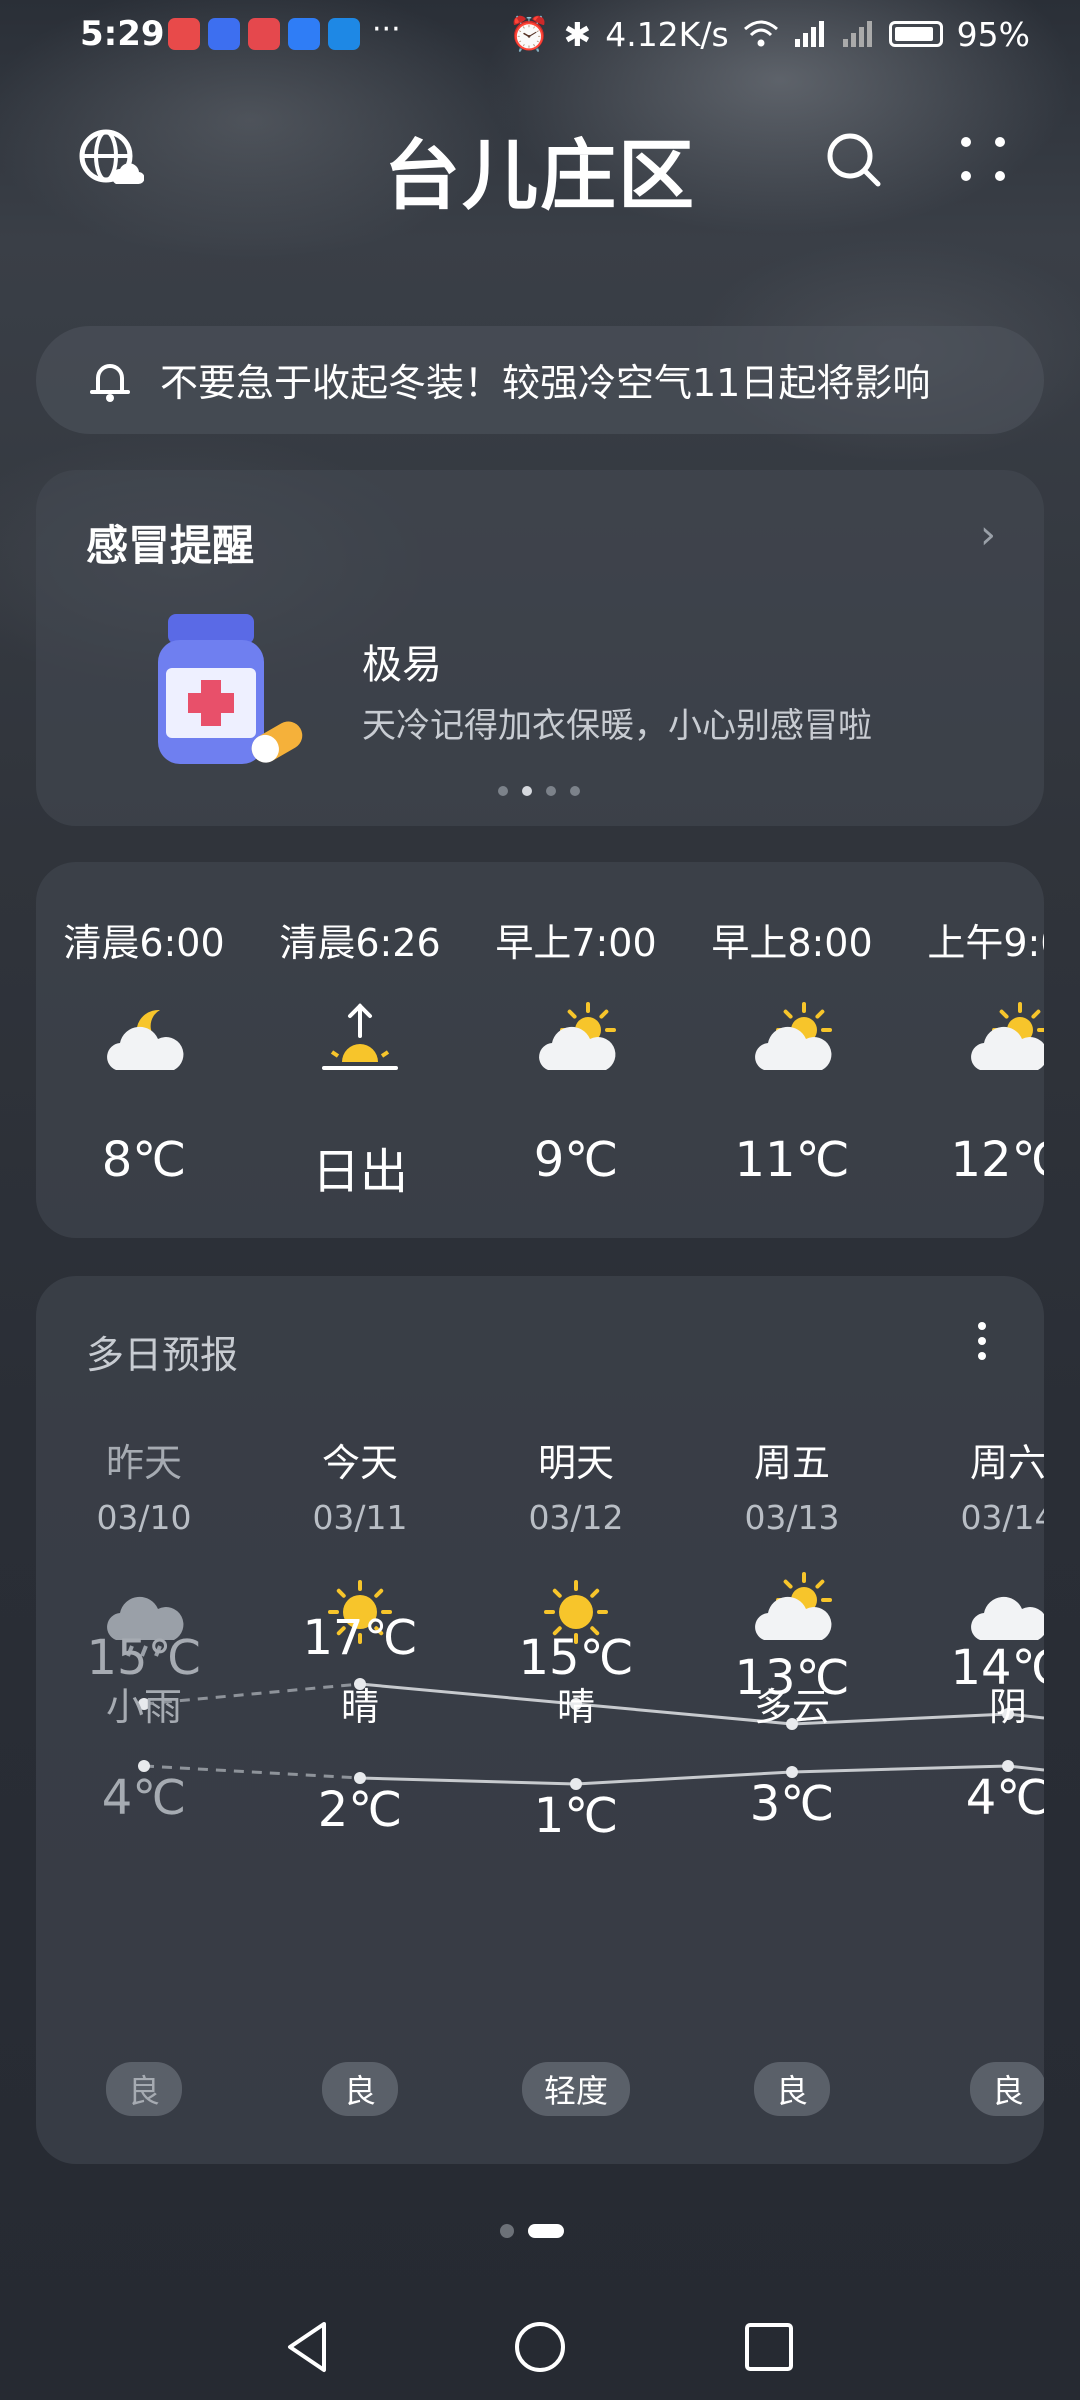 This screenshot has width=1080, height=2400. Describe the element at coordinates (386, 29) in the screenshot. I see `more-notifications-icon: ···` at that location.